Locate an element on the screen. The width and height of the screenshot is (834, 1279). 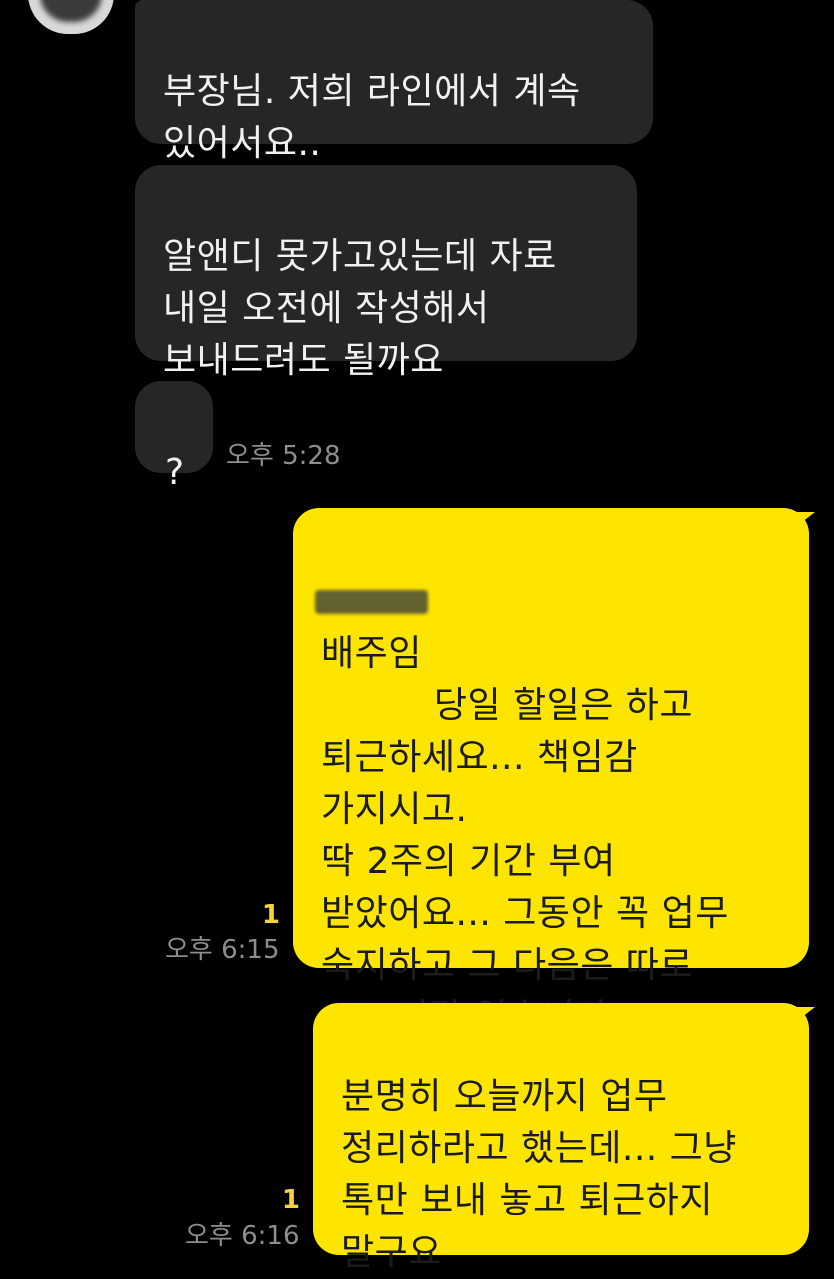
incoming-message-bubble: ? is located at coordinates (174, 437).